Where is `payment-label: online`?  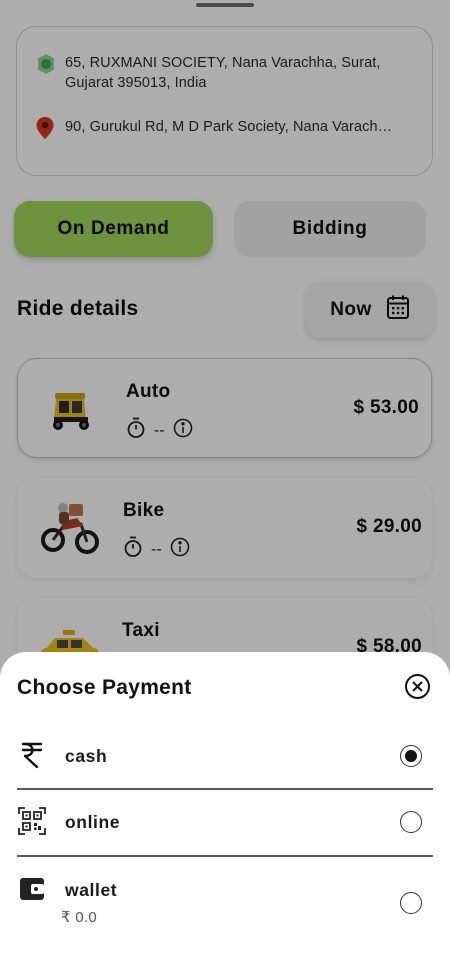 payment-label: online is located at coordinates (93, 822).